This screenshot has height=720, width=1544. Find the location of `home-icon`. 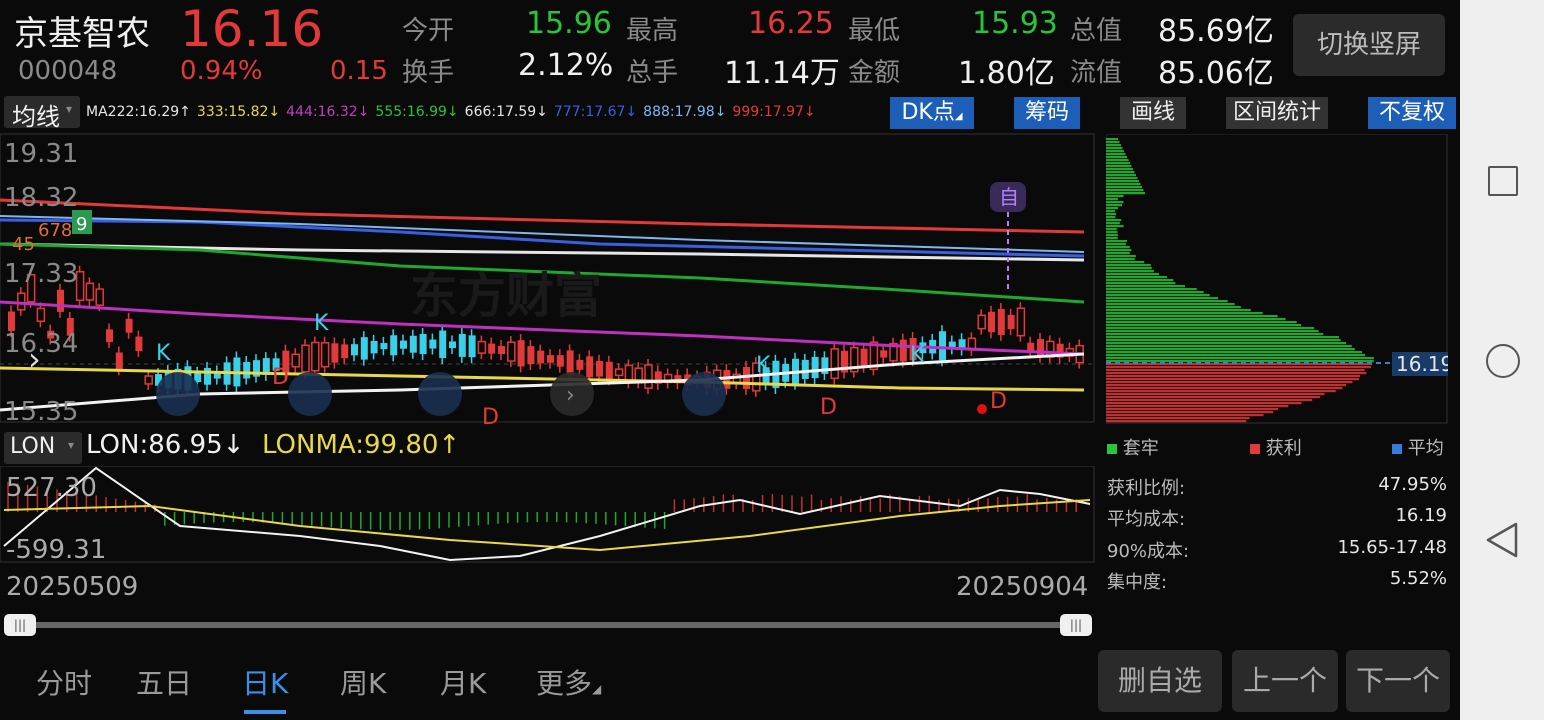

home-icon is located at coordinates (1503, 361).